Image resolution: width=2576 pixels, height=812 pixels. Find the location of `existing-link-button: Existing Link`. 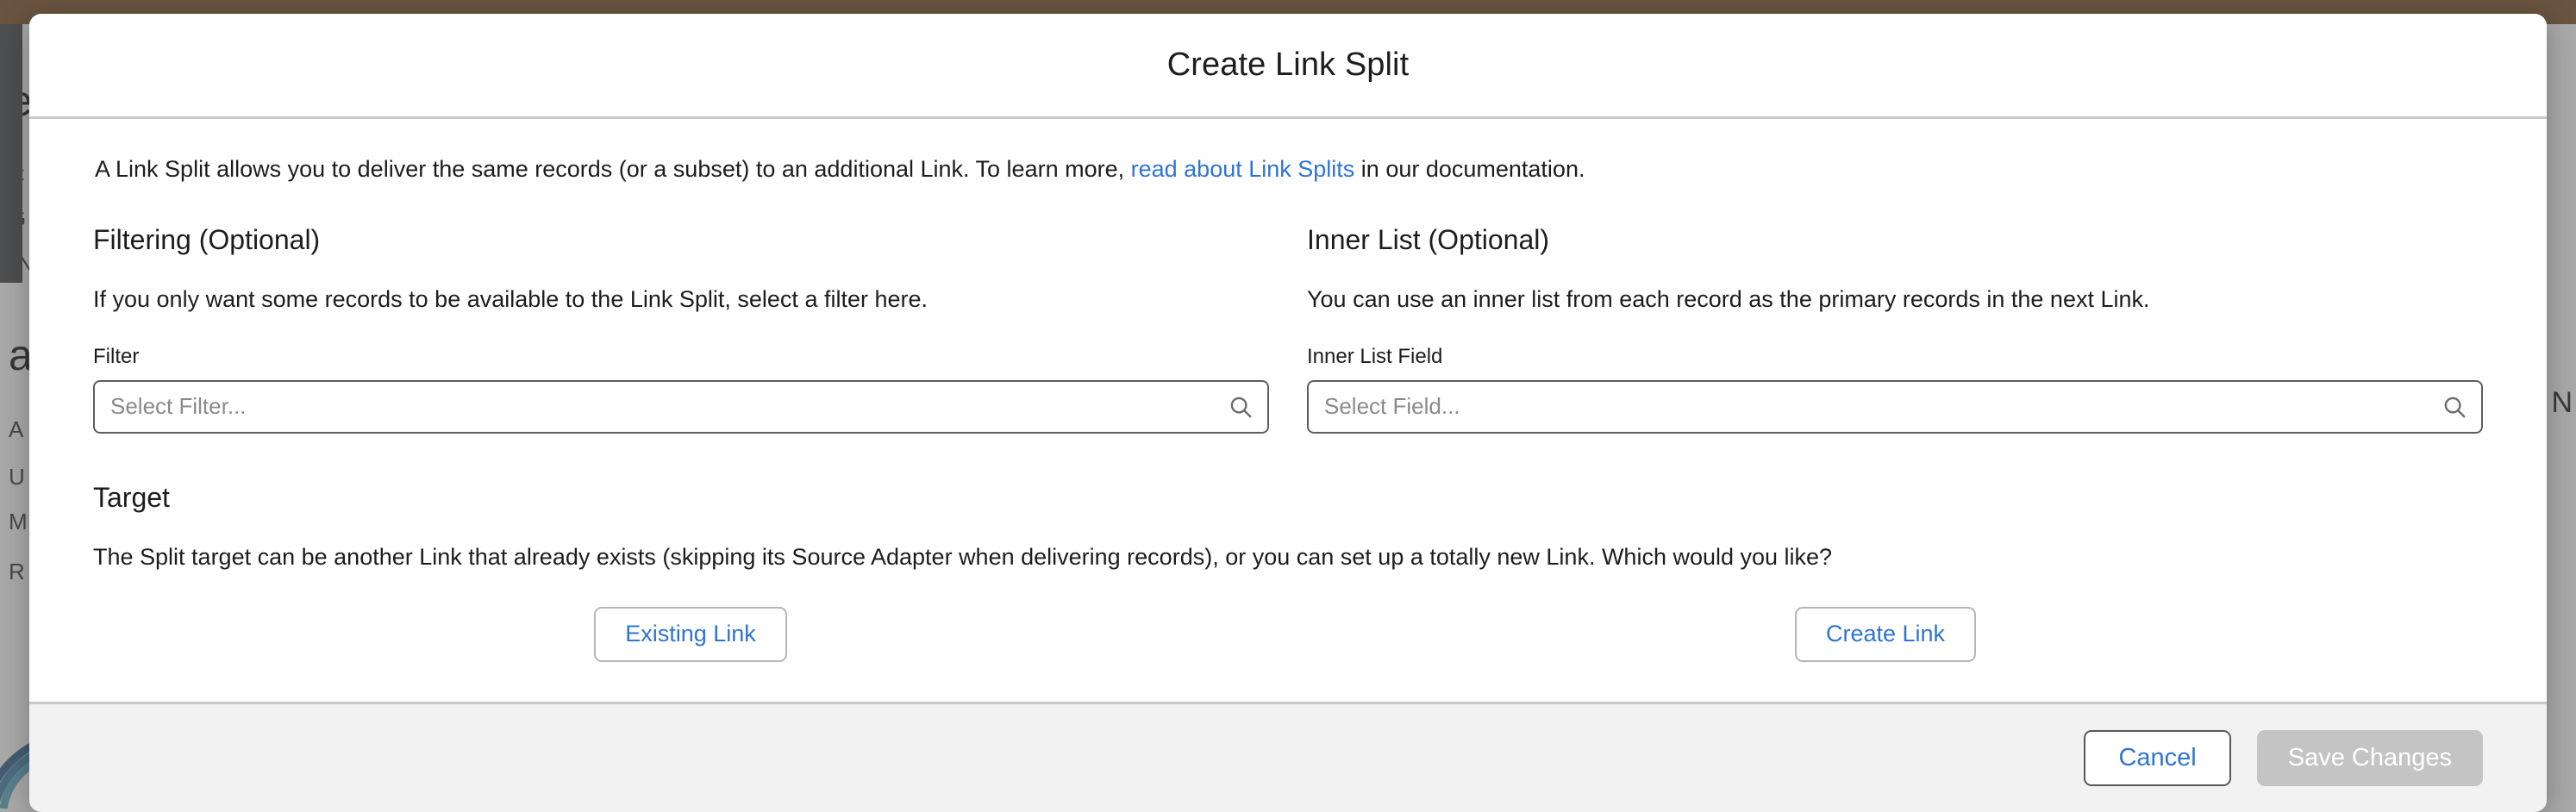

existing-link-button: Existing Link is located at coordinates (690, 634).